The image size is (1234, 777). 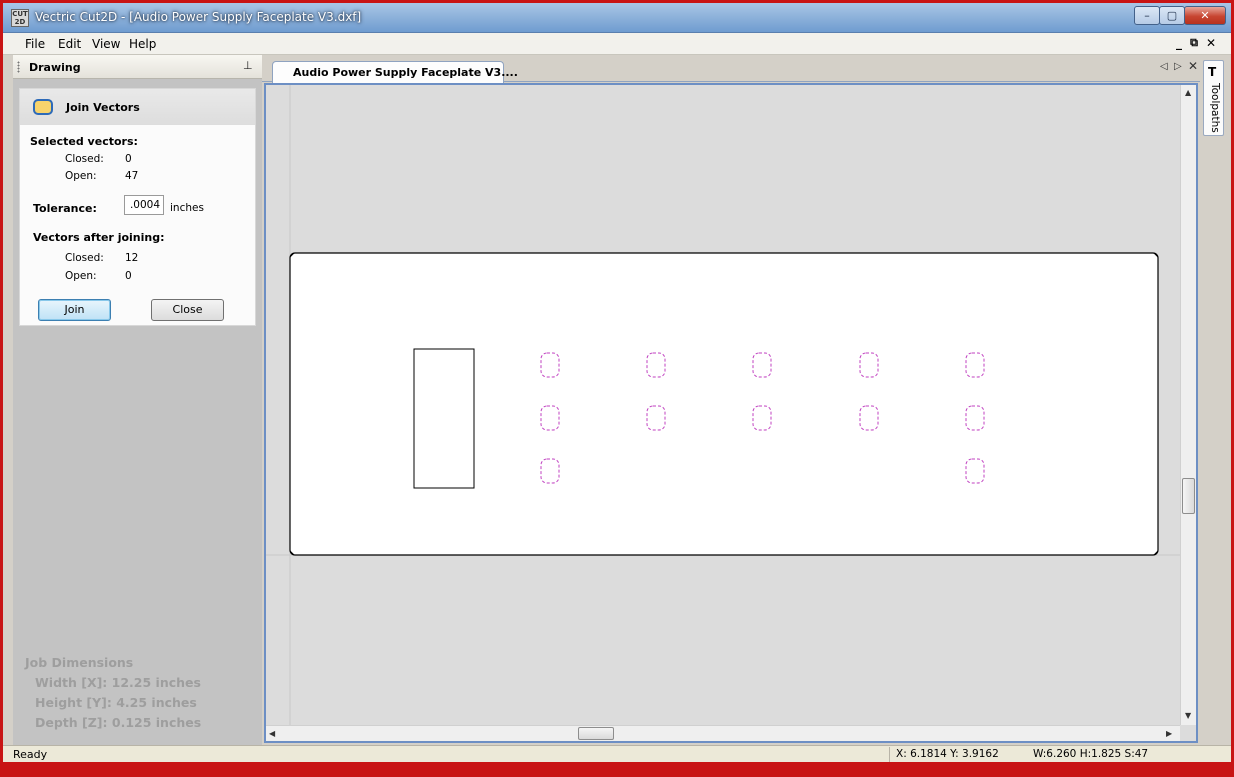 What do you see at coordinates (1188, 92) in the screenshot?
I see `scroll-up-icon: ▲` at bounding box center [1188, 92].